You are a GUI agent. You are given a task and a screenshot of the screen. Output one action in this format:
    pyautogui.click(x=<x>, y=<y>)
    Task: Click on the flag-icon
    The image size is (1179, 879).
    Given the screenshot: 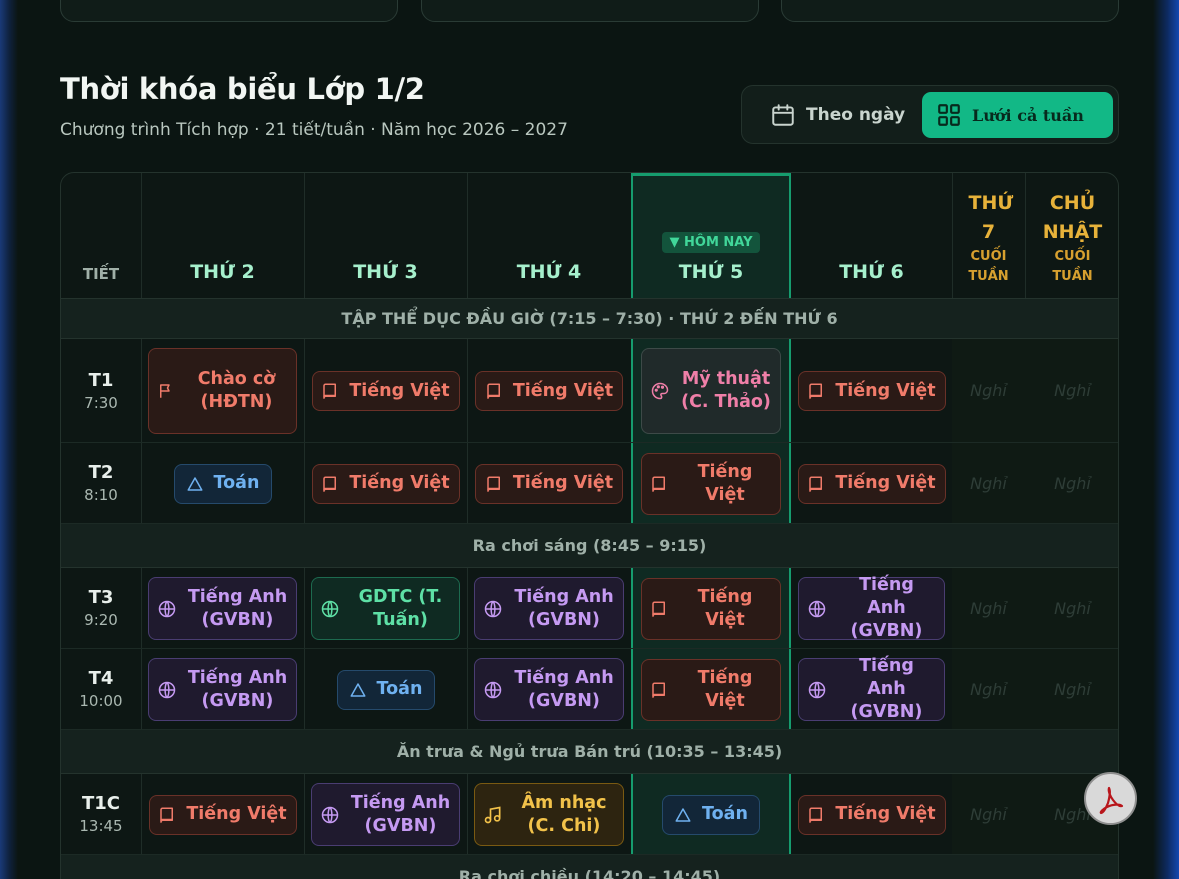 What is the action you would take?
    pyautogui.click(x=171, y=391)
    